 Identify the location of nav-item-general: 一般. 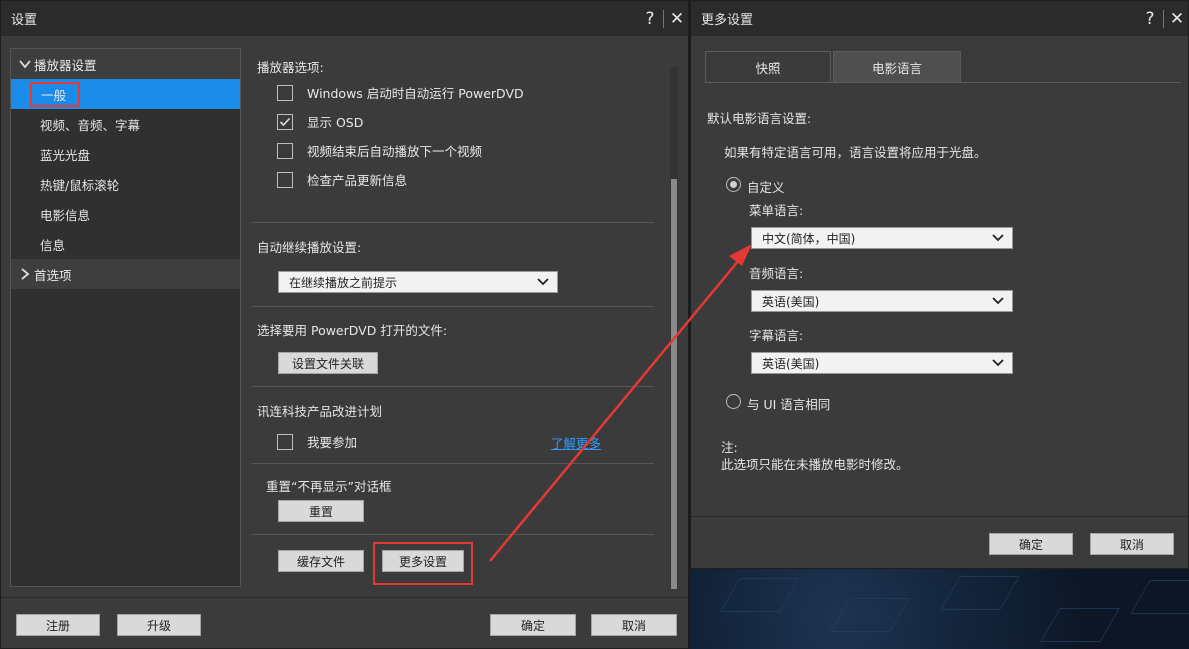
(125, 94).